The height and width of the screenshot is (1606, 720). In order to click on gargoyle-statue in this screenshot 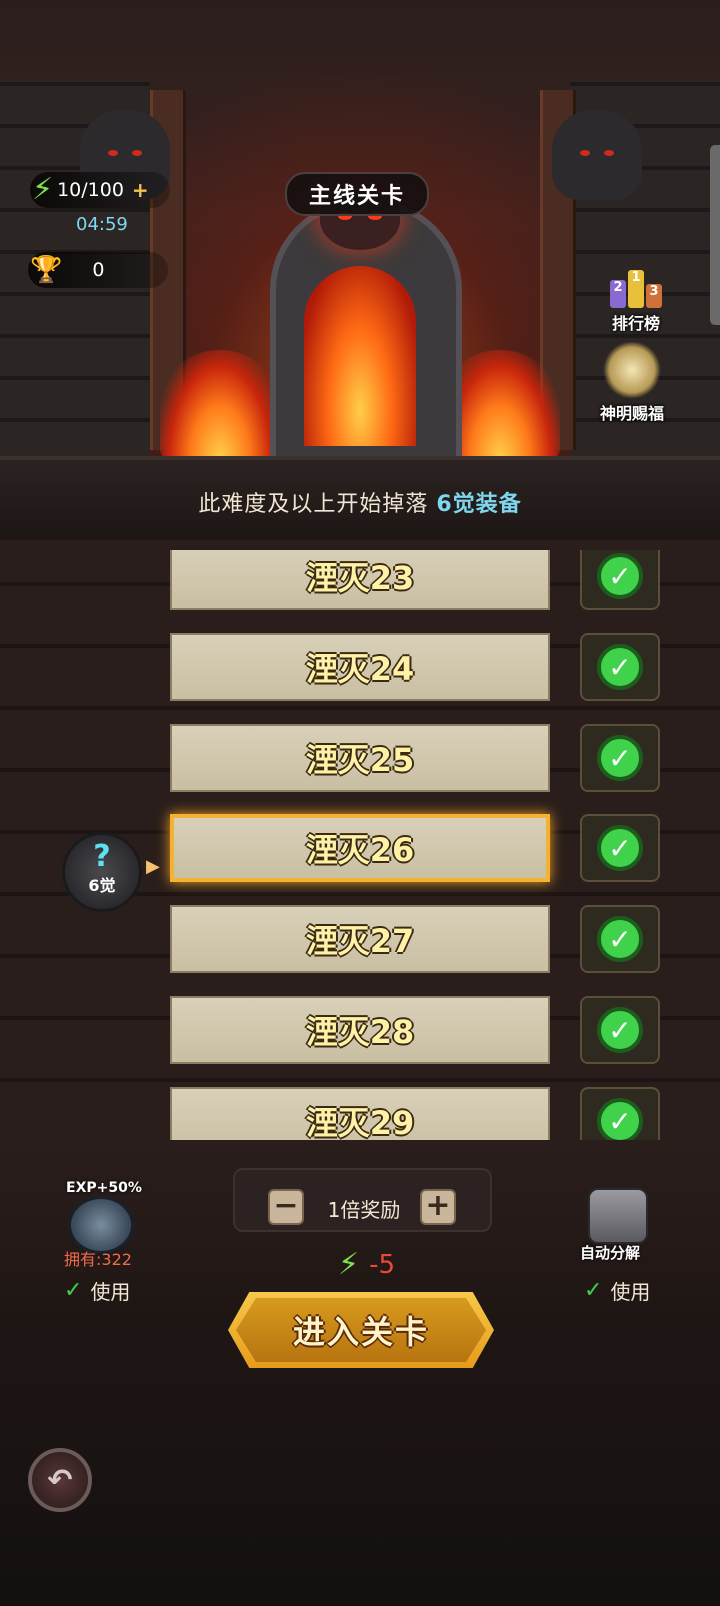, I will do `click(597, 155)`.